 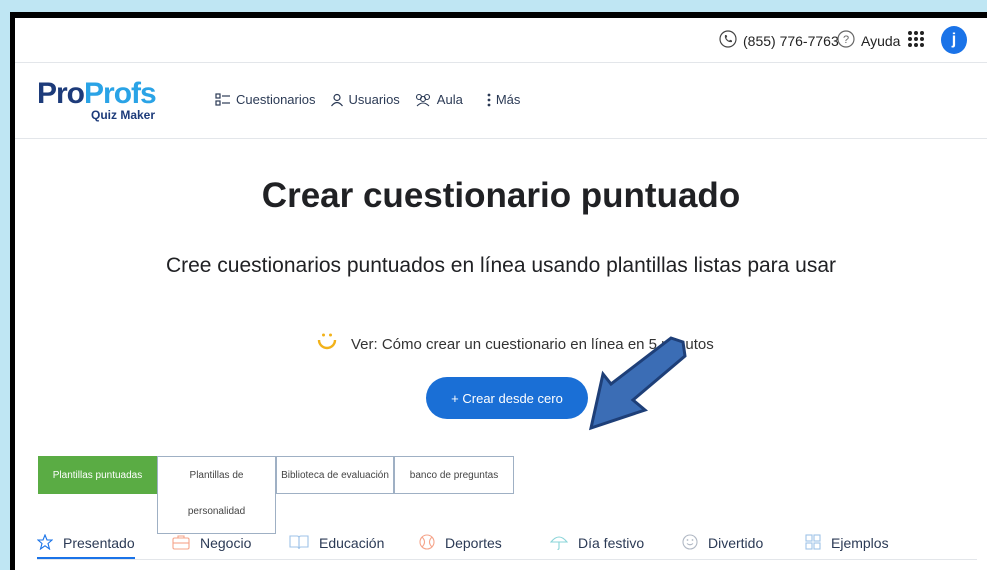 What do you see at coordinates (335, 475) in the screenshot?
I see `tab-biblioteca-evaluacion: Biblioteca de evaluación` at bounding box center [335, 475].